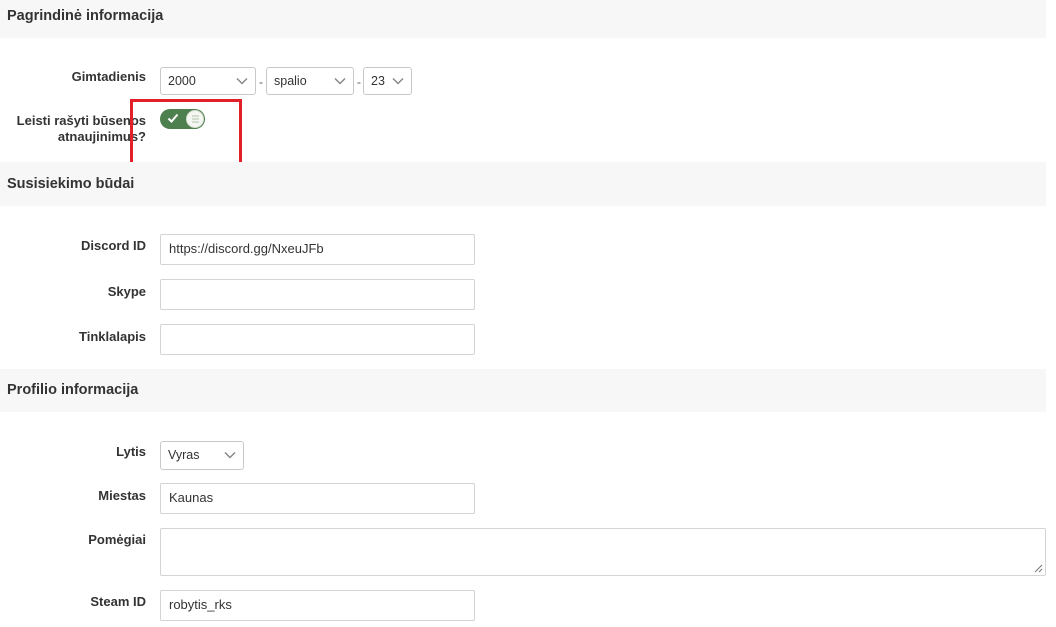 This screenshot has height=627, width=1056. Describe the element at coordinates (1038, 568) in the screenshot. I see `resize-grip-icon` at that location.